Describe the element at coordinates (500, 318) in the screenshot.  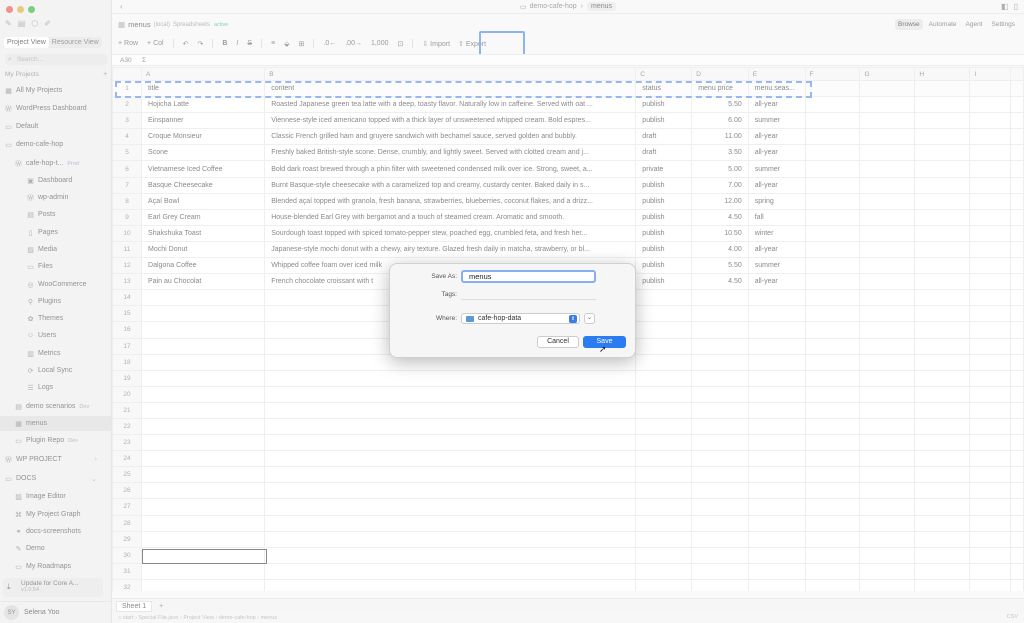
I see `where-value: cafe-hop-data` at that location.